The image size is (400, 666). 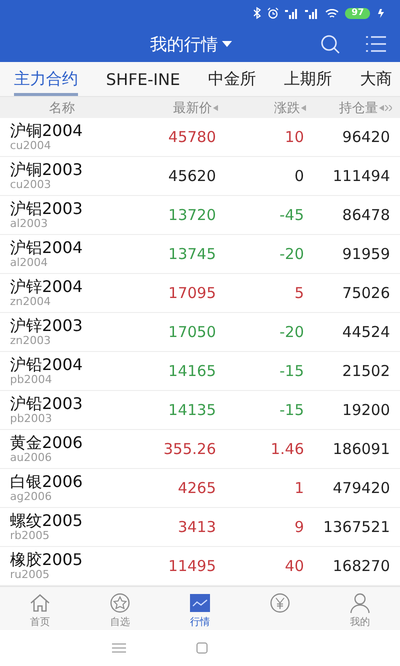 I want to click on open-interest-cell-text: 44524, so click(x=366, y=332).